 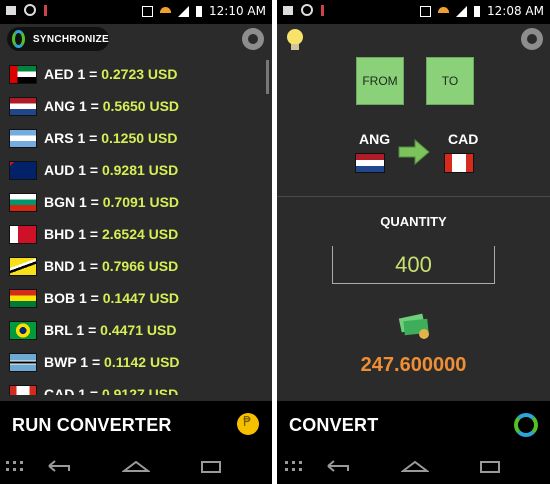 I want to click on list-item: AUD 1 = 0.9281 USD, so click(x=133, y=171).